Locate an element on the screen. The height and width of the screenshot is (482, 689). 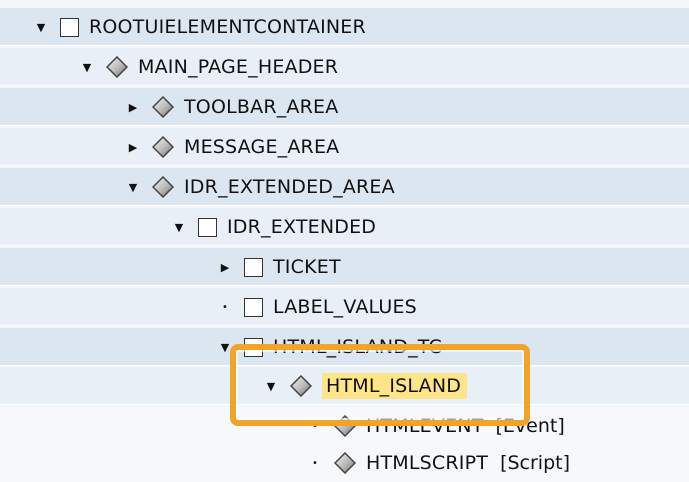
tree-row: ▶ TOOLBAR_AREA is located at coordinates (344, 107).